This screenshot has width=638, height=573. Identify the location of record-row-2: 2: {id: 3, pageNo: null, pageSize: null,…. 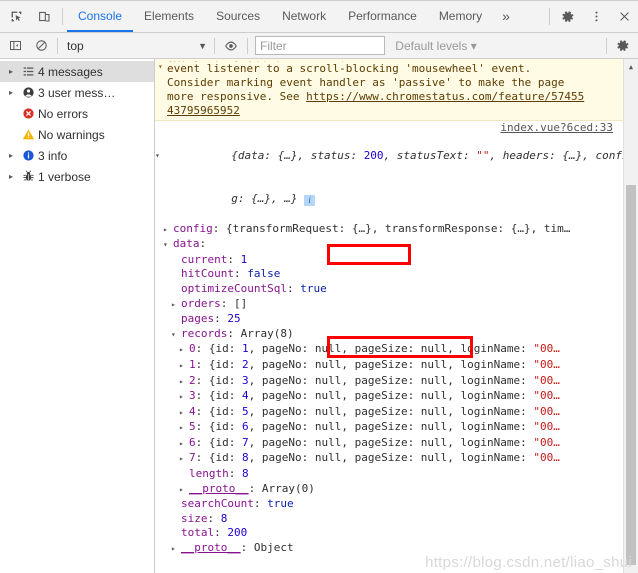
(394, 382).